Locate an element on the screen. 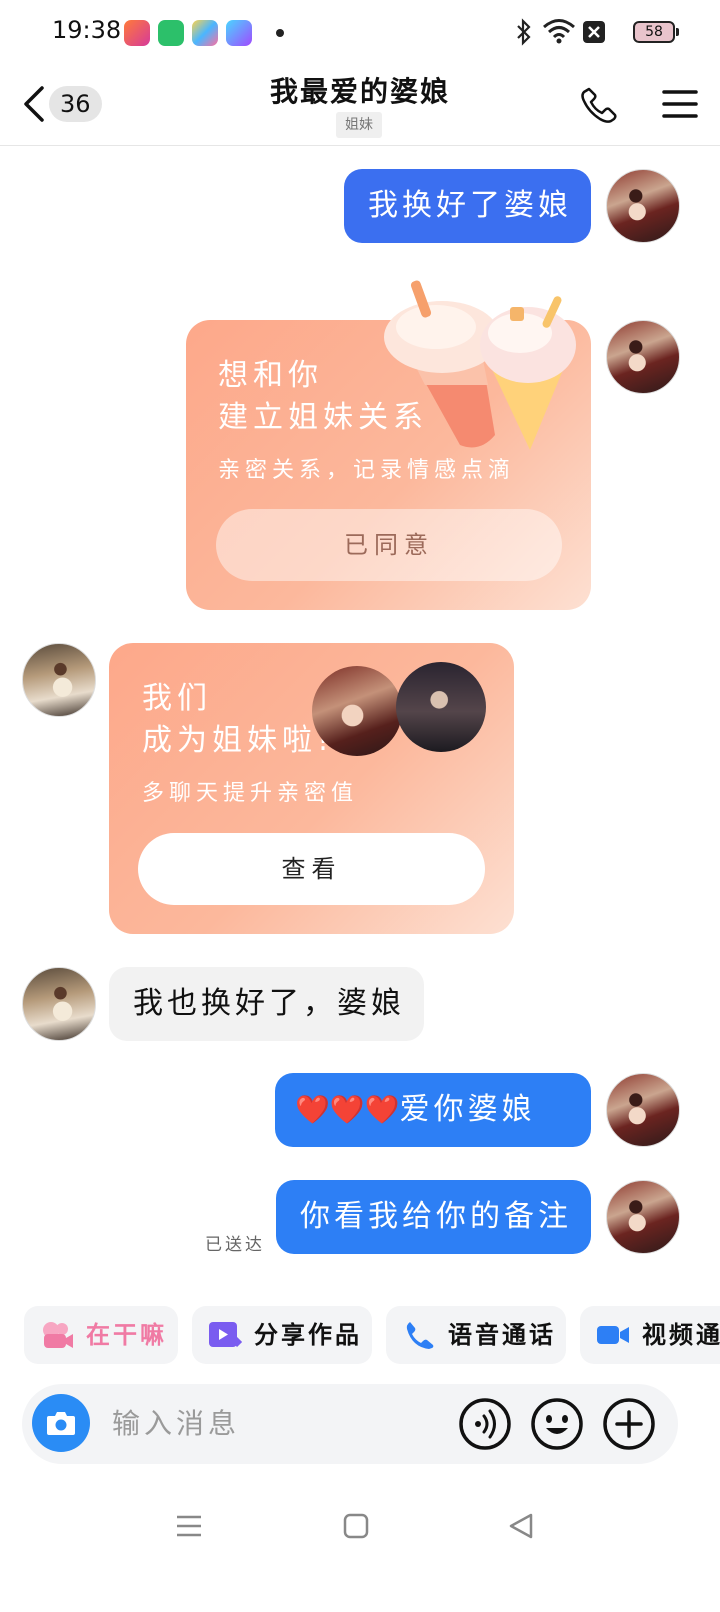 The width and height of the screenshot is (720, 1612). voice-message-icon is located at coordinates (485, 1424).